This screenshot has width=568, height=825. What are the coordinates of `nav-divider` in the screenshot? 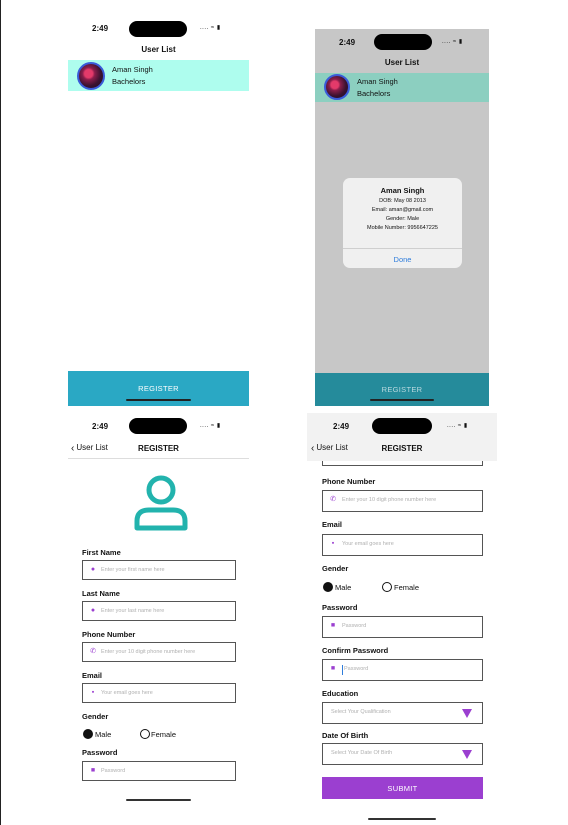 It's located at (158, 458).